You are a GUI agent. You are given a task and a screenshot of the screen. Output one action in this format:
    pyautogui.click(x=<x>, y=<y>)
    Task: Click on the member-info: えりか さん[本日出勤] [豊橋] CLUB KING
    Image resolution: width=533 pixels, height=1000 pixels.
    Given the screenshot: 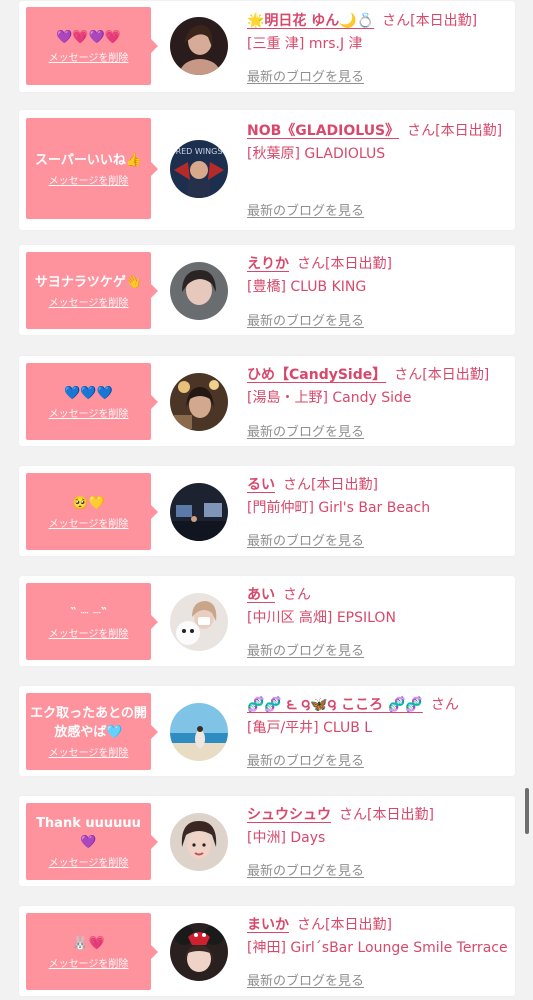 What is the action you would take?
    pyautogui.click(x=375, y=275)
    